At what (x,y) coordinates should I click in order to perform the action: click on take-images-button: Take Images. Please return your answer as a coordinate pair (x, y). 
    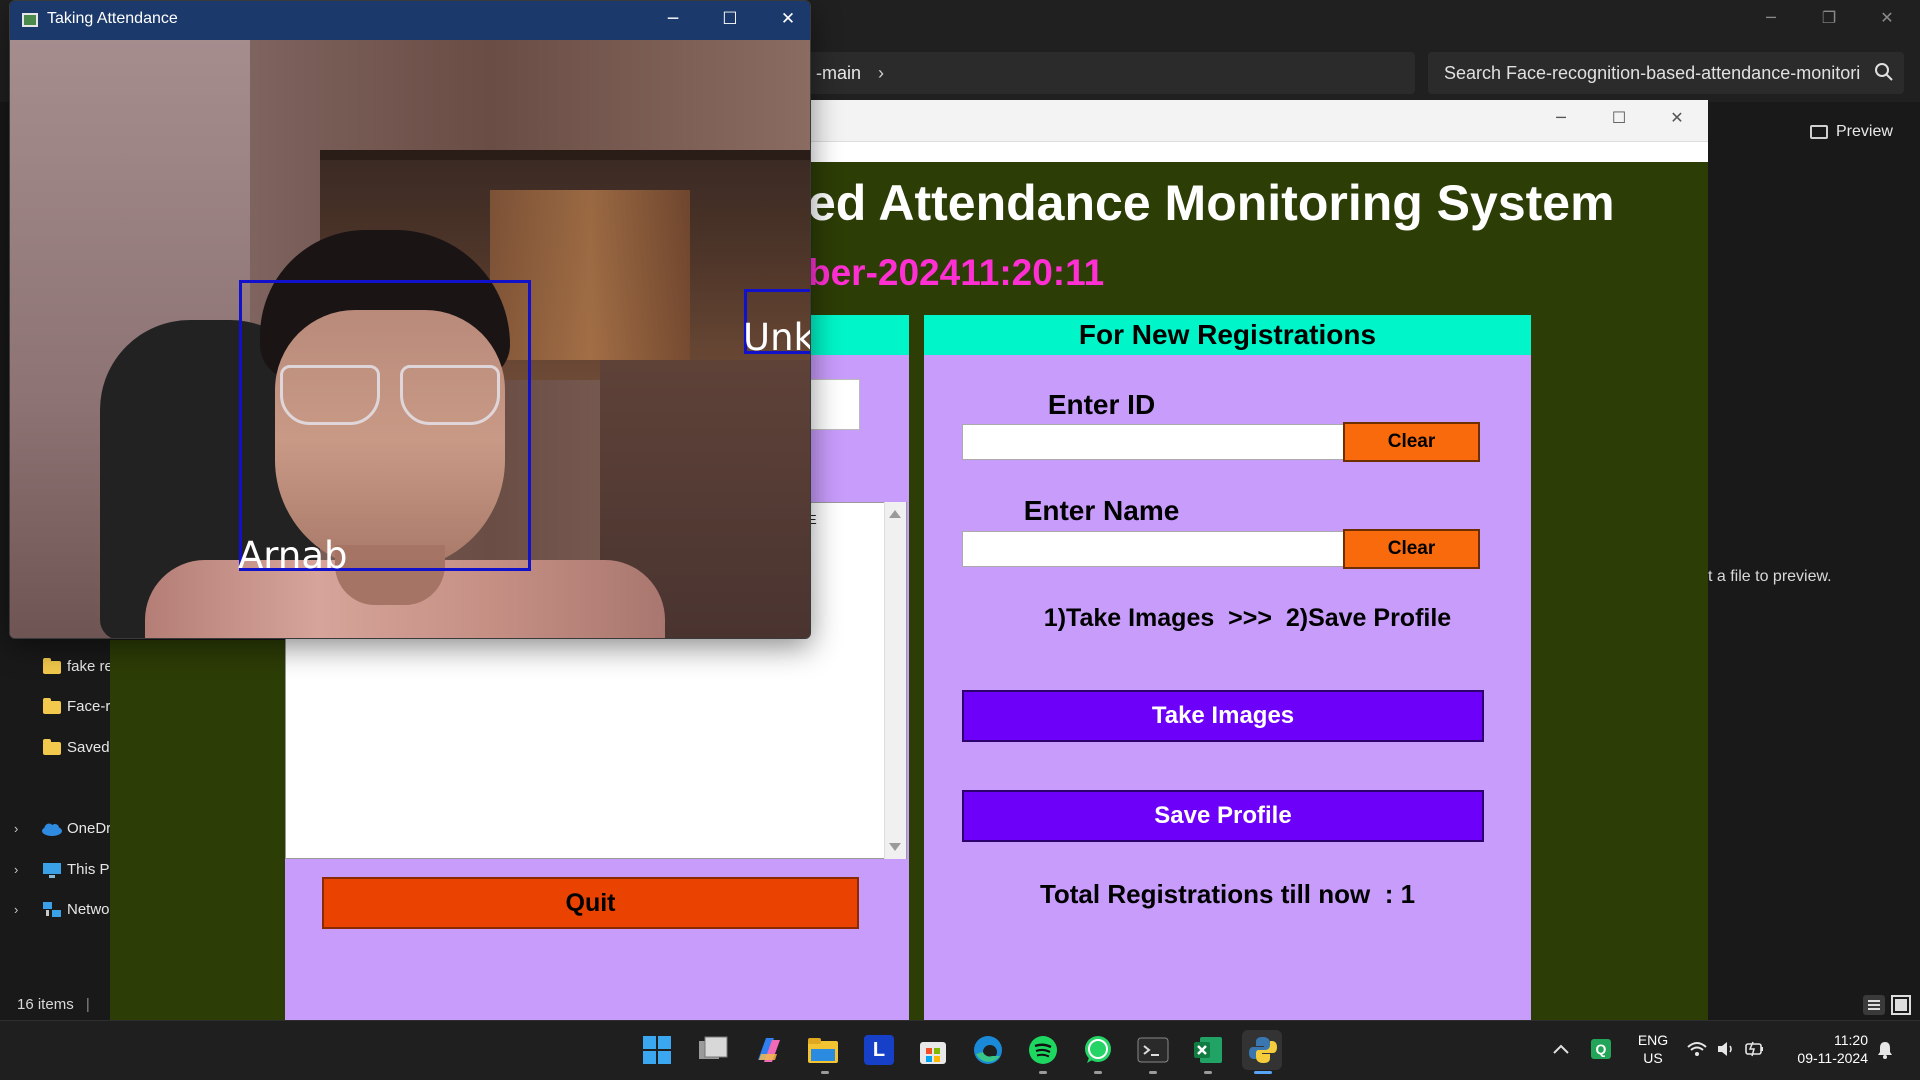
    Looking at the image, I should click on (1223, 716).